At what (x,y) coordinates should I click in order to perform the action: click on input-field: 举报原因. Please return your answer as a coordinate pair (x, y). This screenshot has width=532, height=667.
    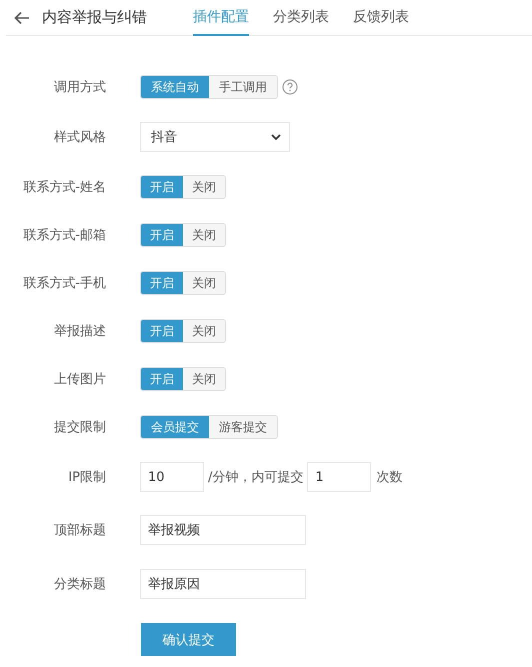
    Looking at the image, I should click on (223, 584).